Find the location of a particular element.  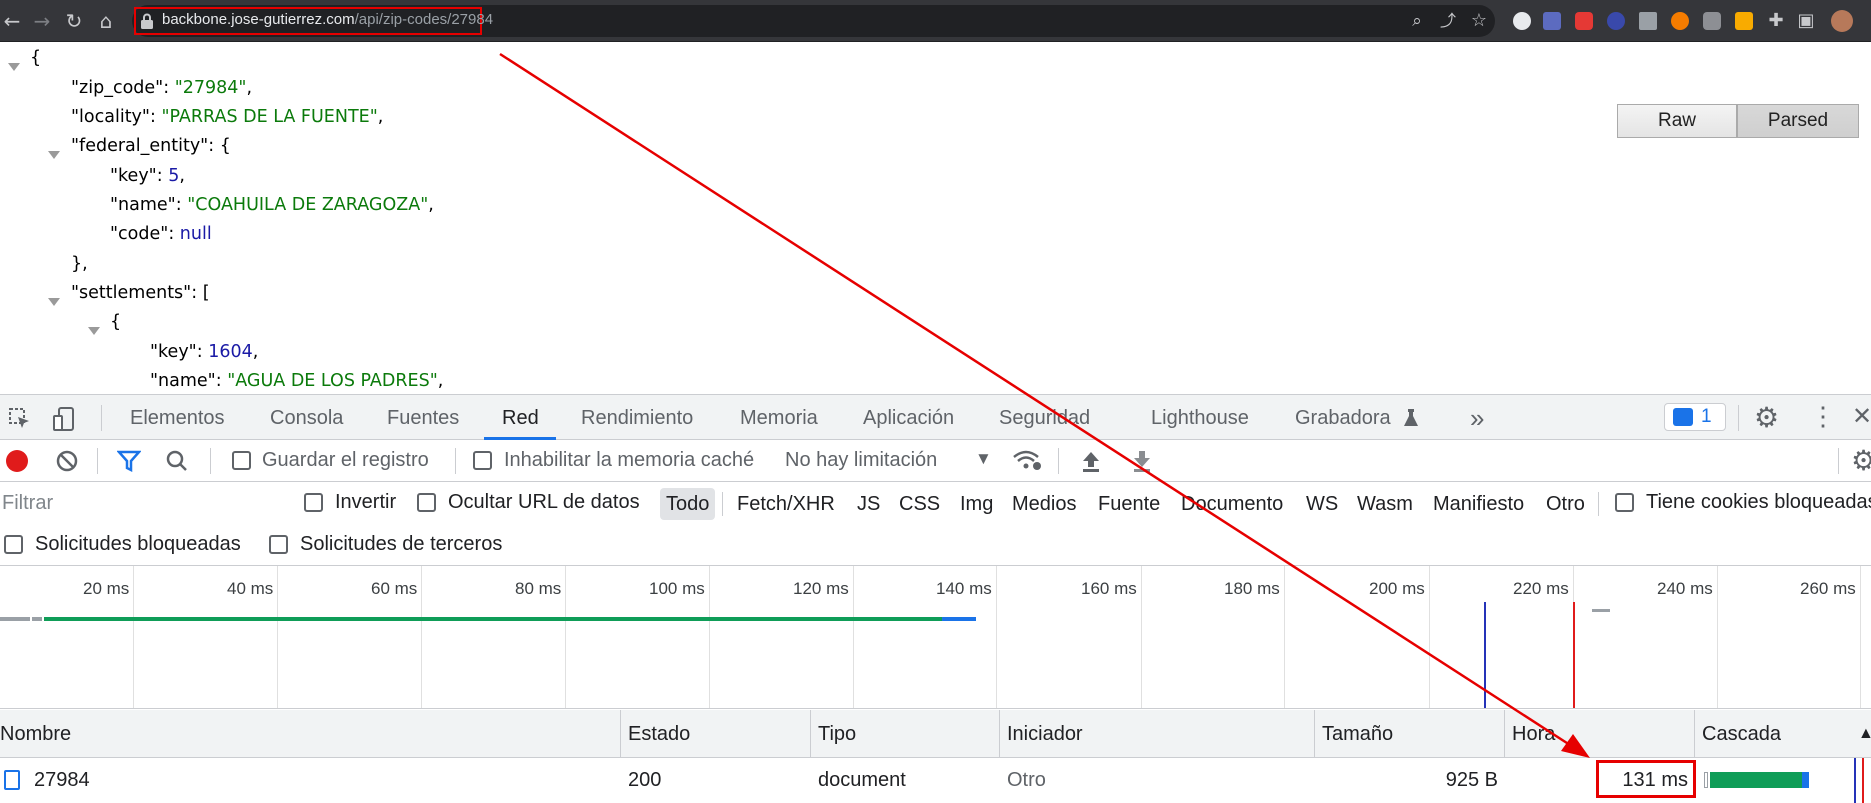

forward-icon: → is located at coordinates (42, 21).